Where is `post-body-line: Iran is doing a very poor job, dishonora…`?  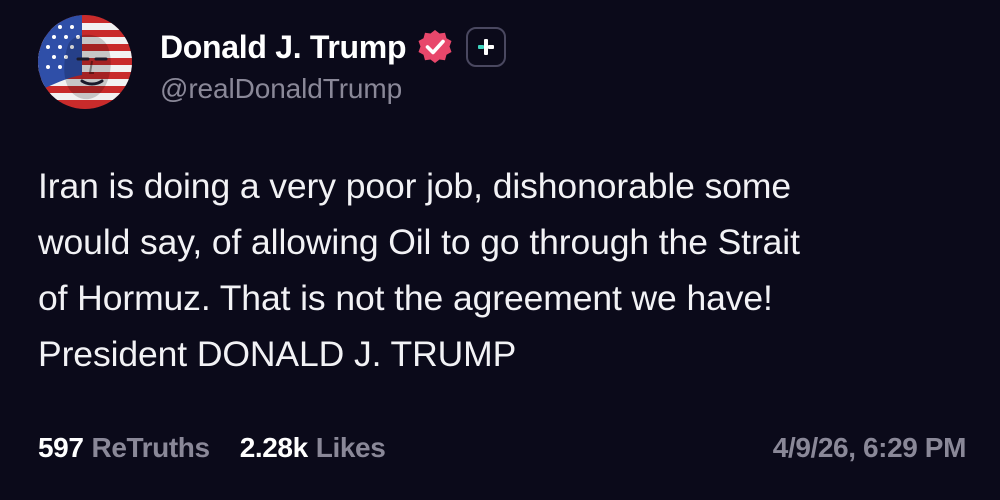
post-body-line: Iran is doing a very poor job, dishonora… is located at coordinates (414, 186).